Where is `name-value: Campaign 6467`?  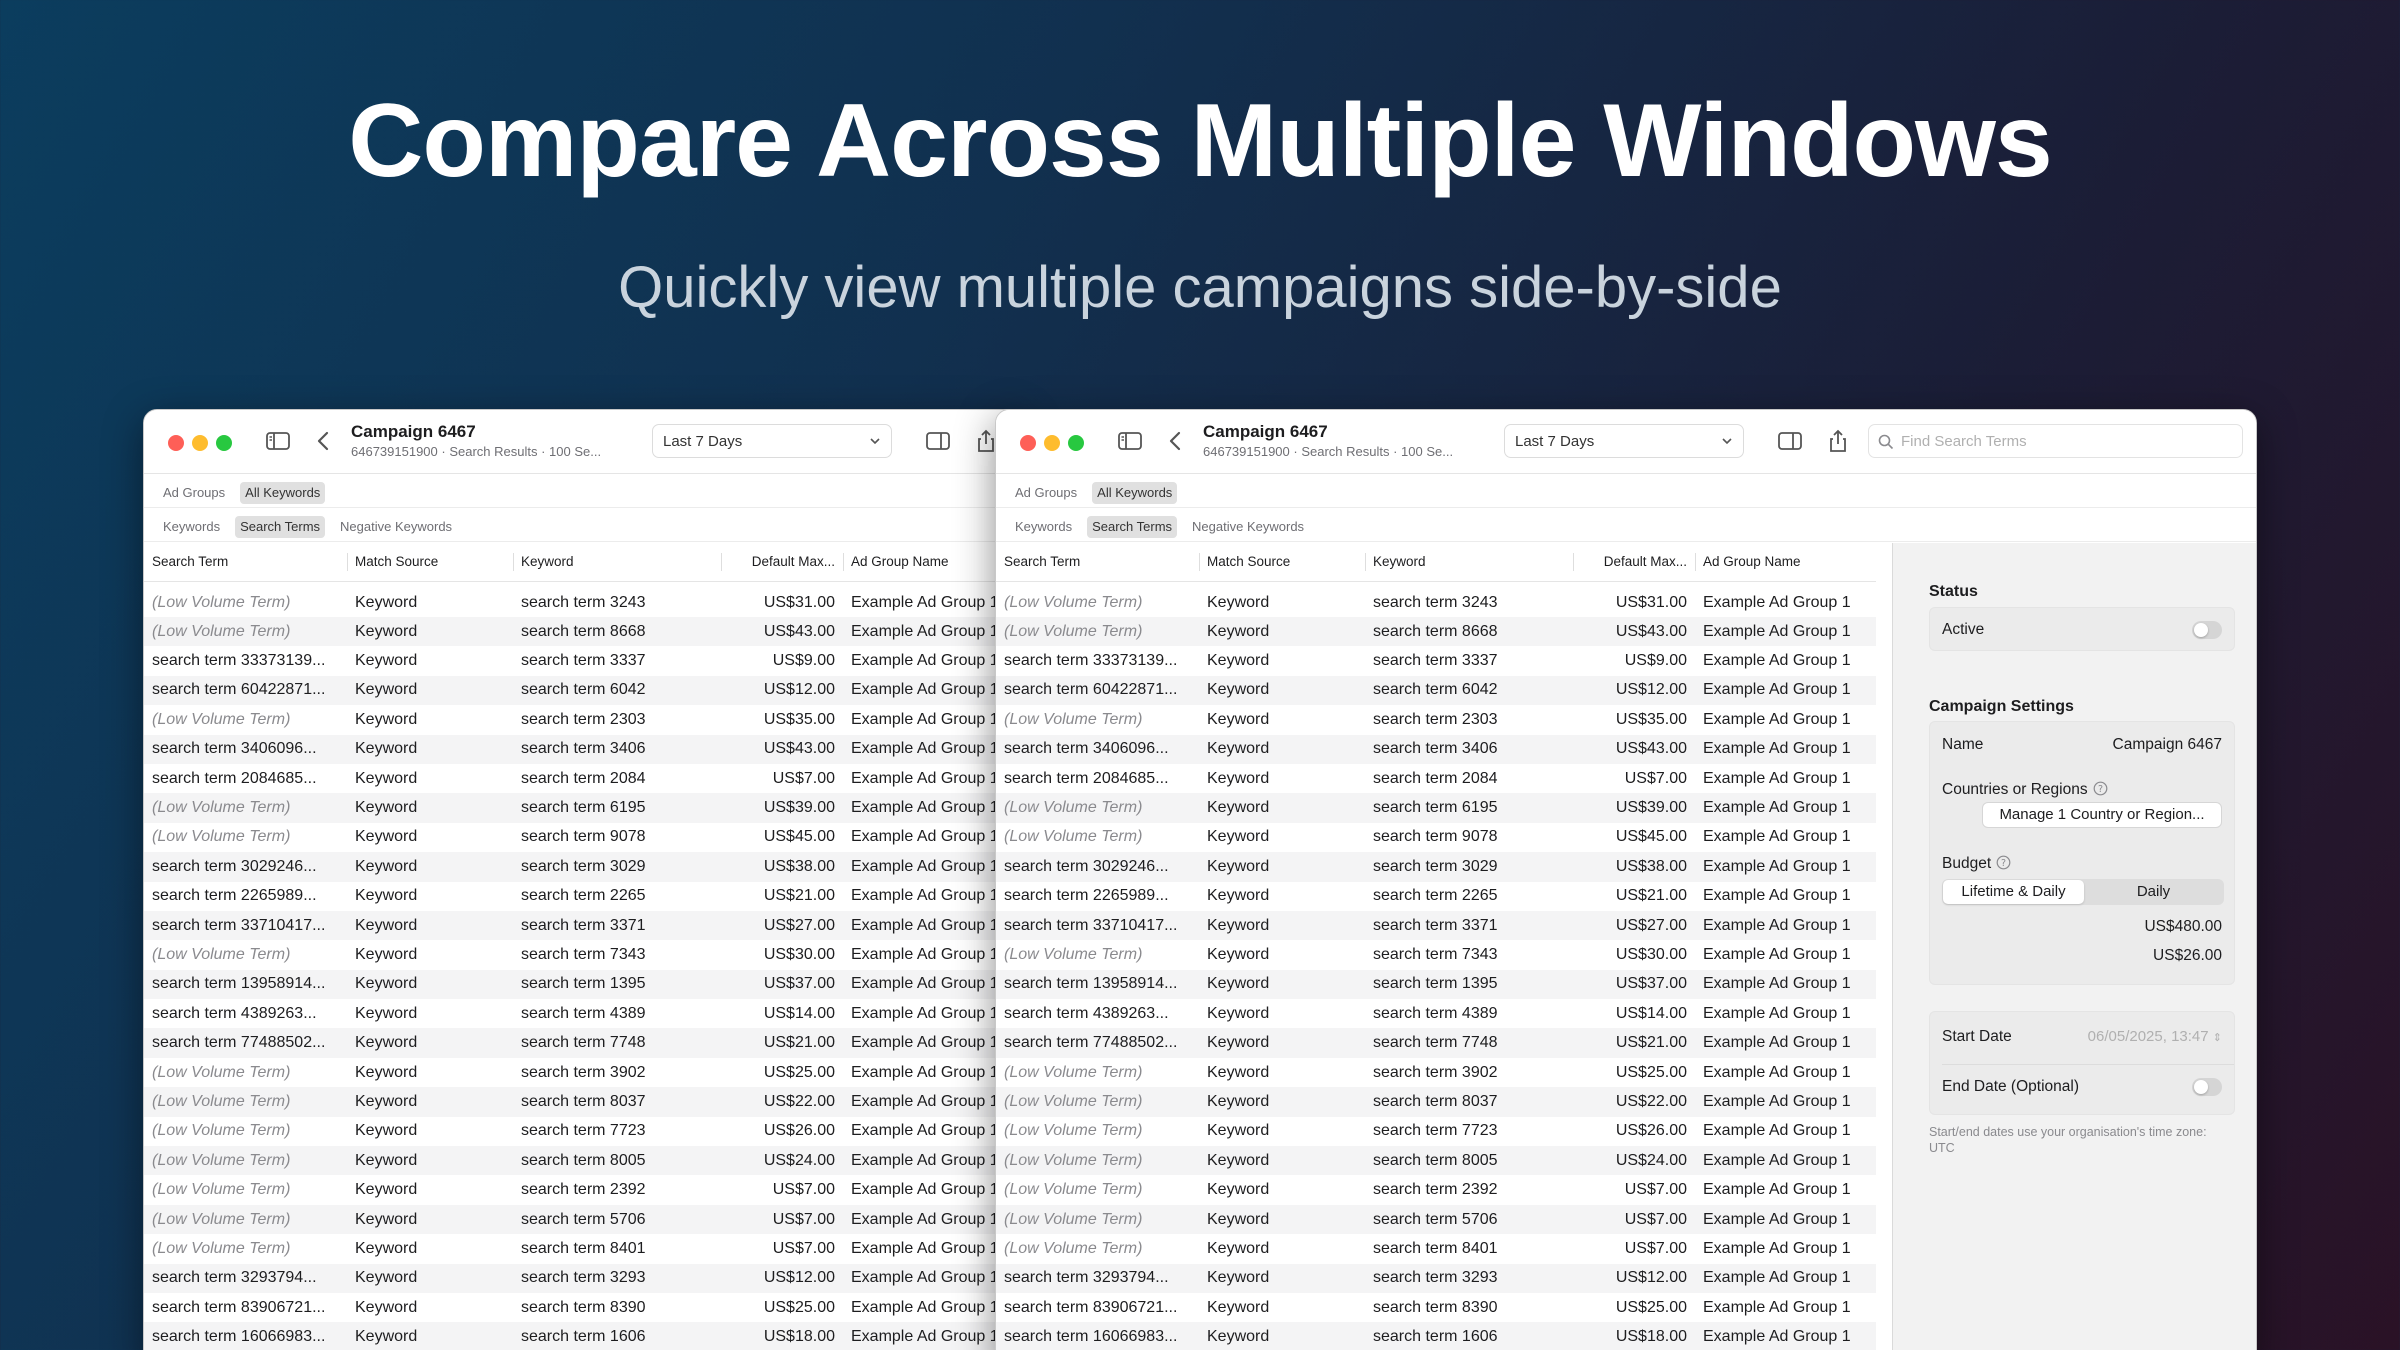 name-value: Campaign 6467 is located at coordinates (2167, 745).